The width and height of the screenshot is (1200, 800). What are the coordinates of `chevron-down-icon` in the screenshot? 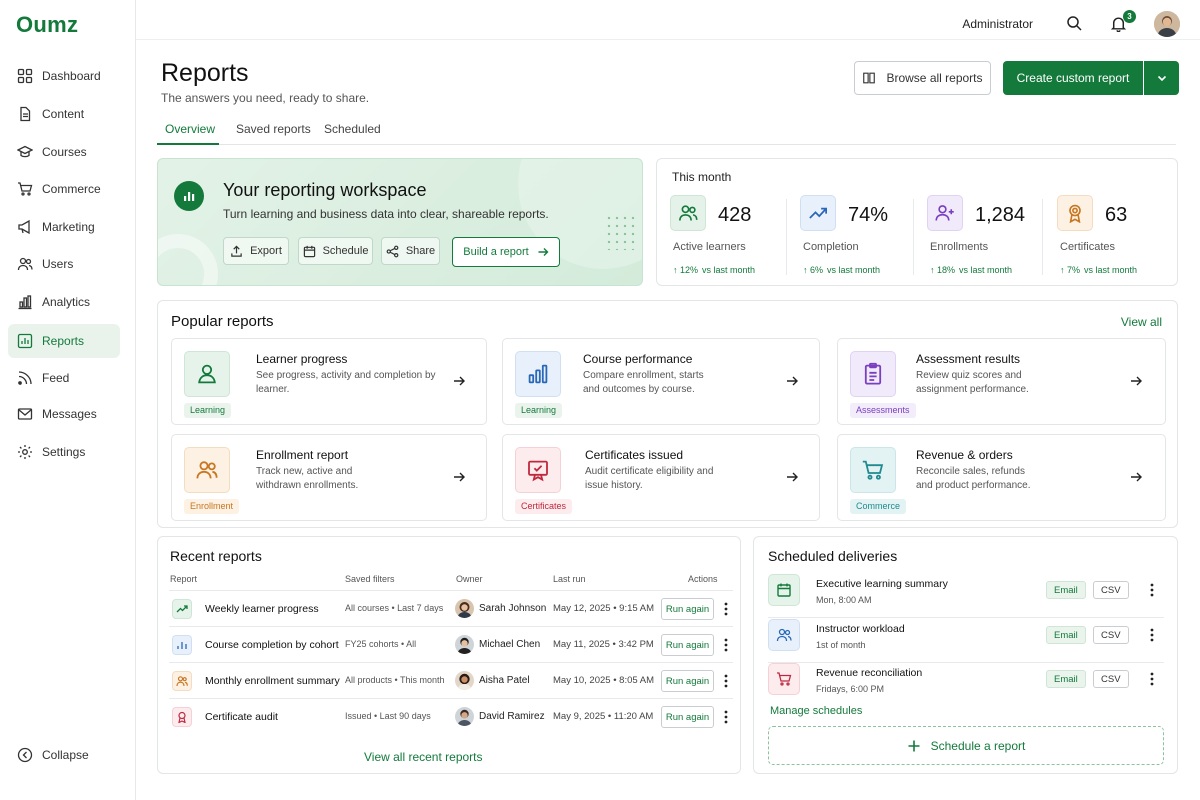 It's located at (1161, 78).